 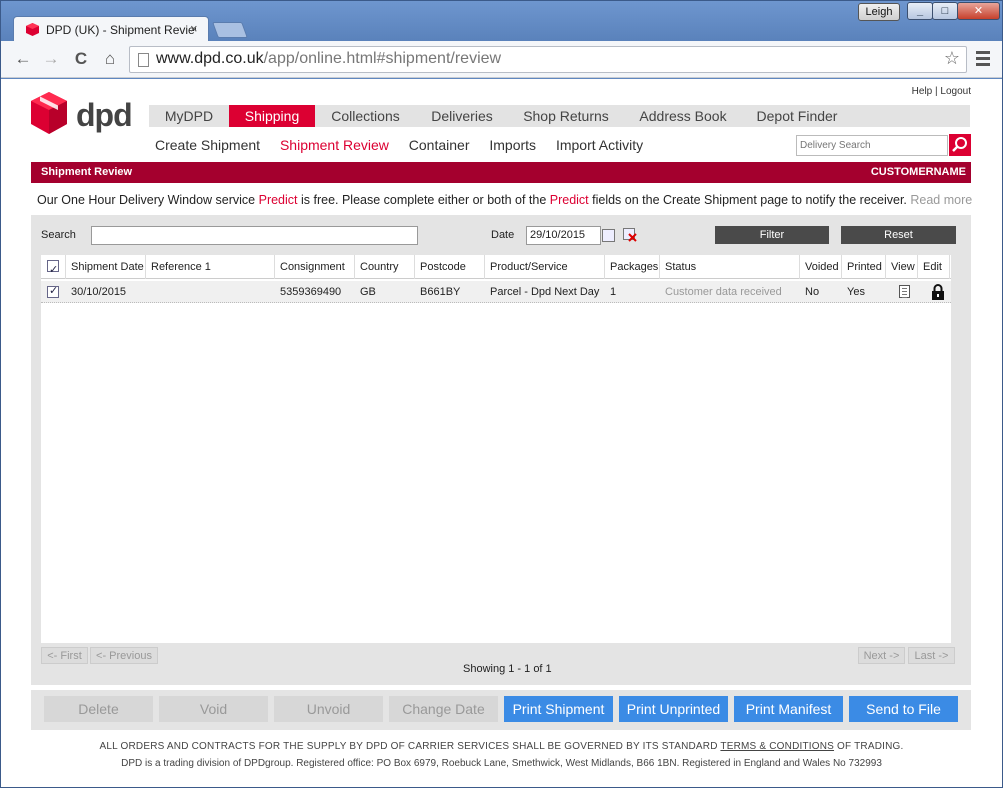 I want to click on void-button: Void, so click(x=213, y=709).